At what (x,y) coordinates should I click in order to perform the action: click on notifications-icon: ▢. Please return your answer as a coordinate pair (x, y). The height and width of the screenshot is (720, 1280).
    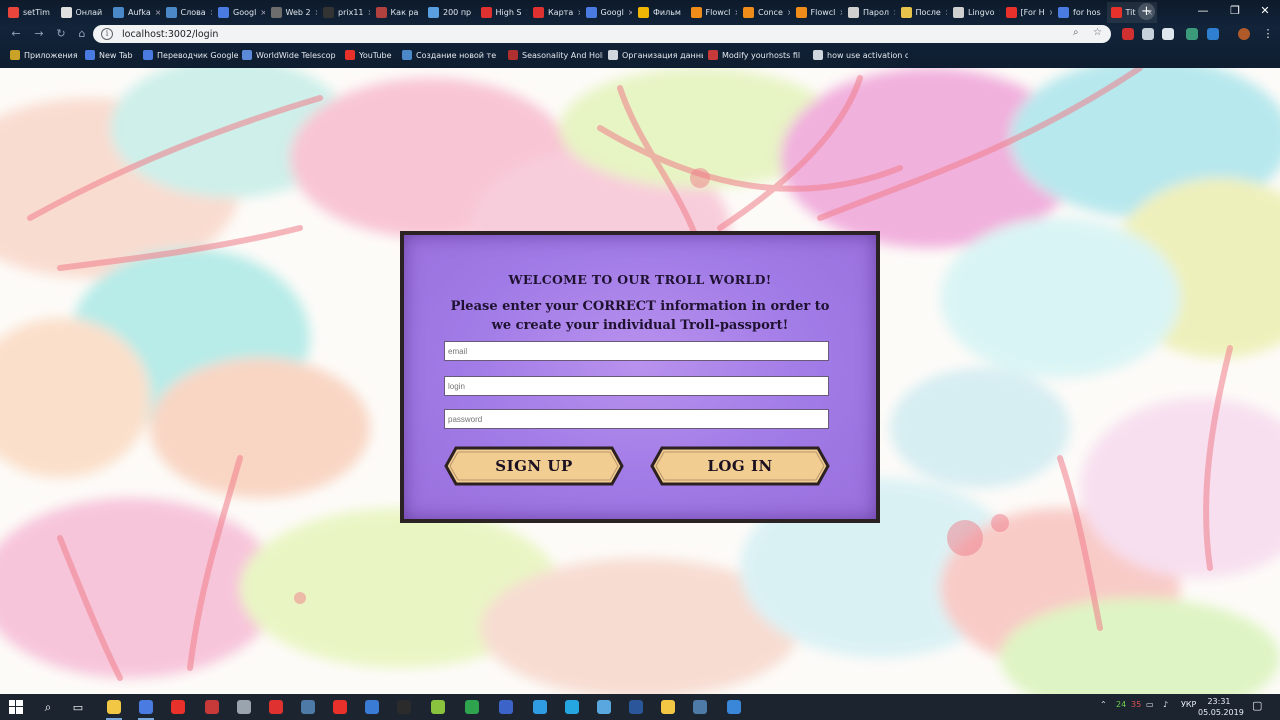
    Looking at the image, I should click on (1257, 705).